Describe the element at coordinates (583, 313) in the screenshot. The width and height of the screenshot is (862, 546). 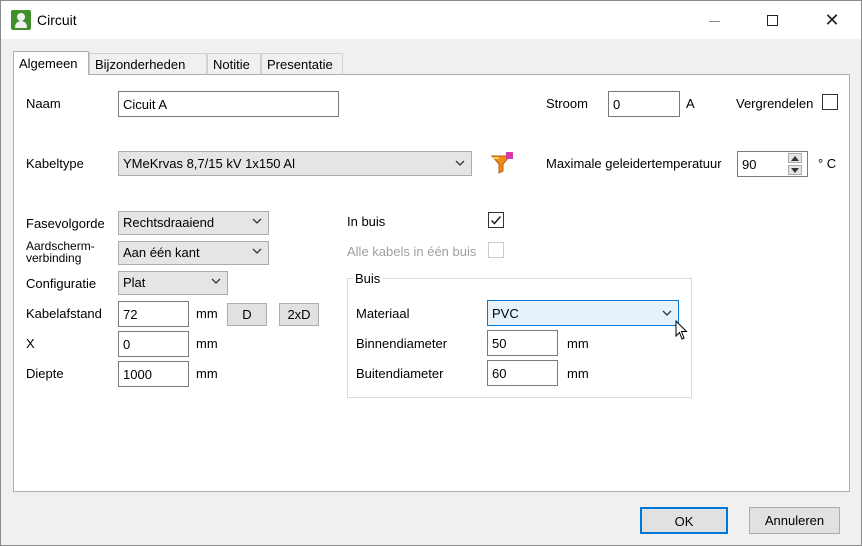
I see `materiaal-select: PVC` at that location.